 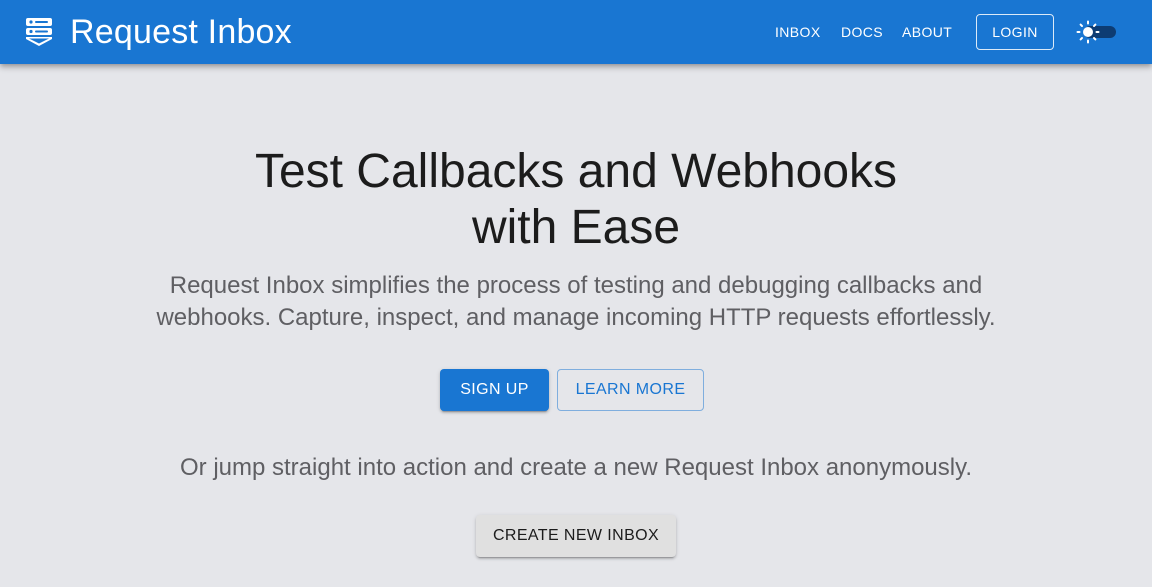 I want to click on brand: Request Inbox, so click(x=158, y=32).